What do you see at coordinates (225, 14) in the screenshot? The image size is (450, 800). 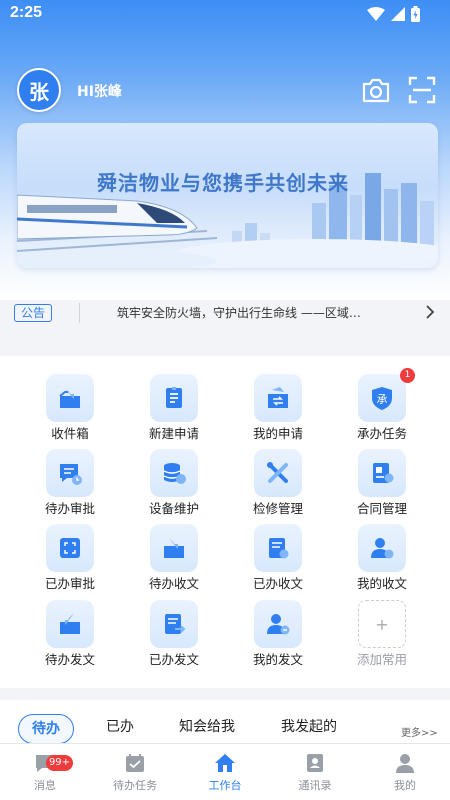 I see `status-bar: 2:25` at bounding box center [225, 14].